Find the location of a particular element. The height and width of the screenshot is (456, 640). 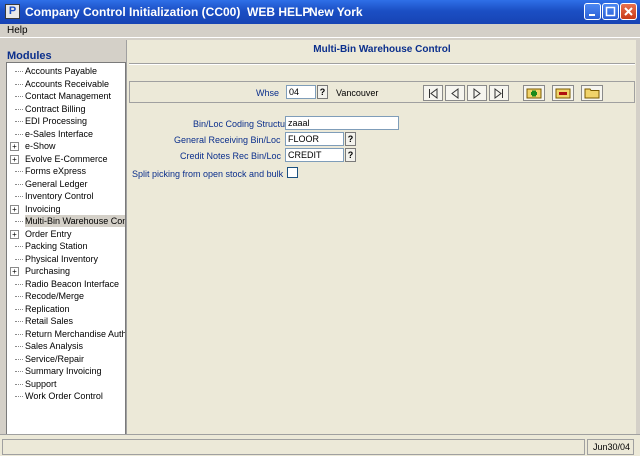

web-help-link: WEB HELP is located at coordinates (278, 12).